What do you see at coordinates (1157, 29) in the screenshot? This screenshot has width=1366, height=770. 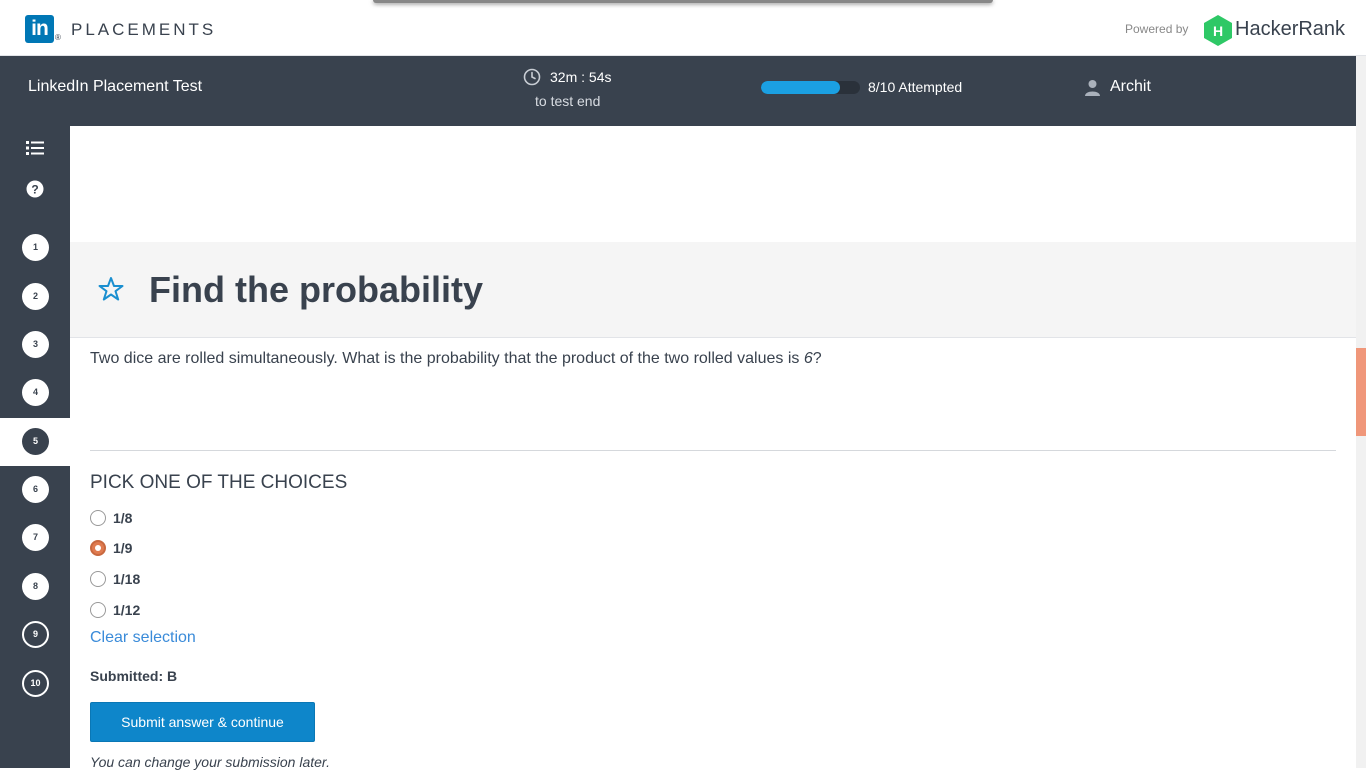 I see `powered-by-label: Powered by` at bounding box center [1157, 29].